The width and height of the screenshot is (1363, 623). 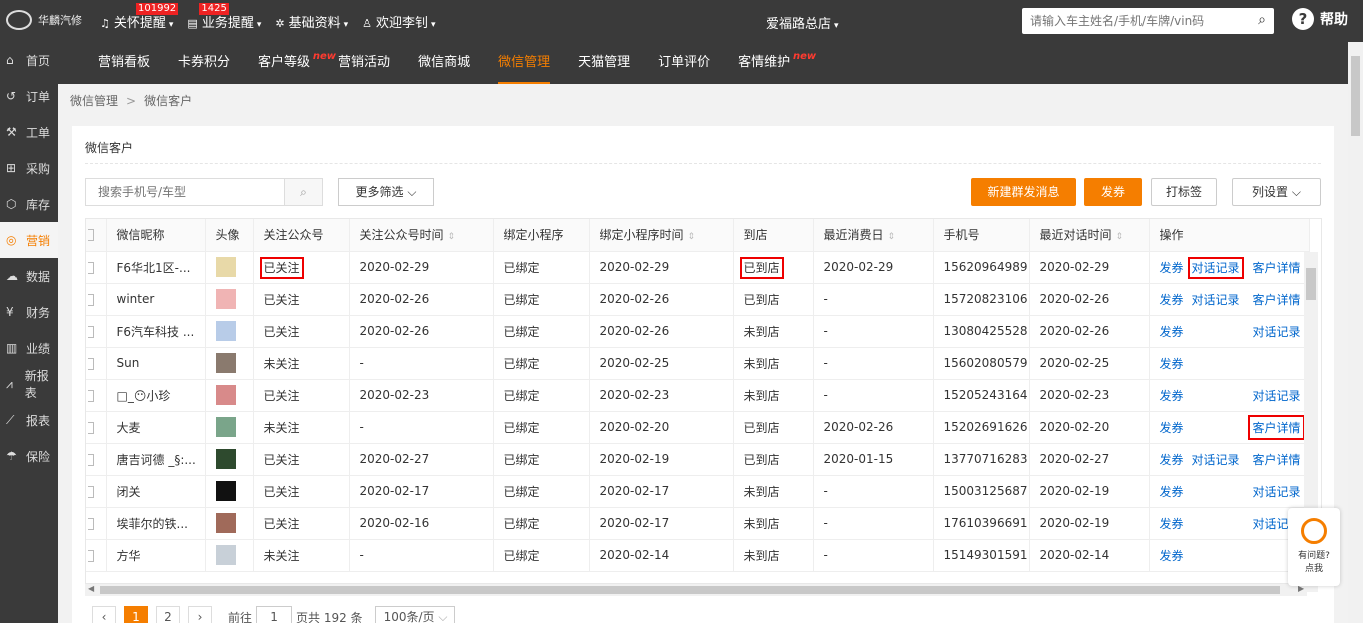 What do you see at coordinates (297, 63) in the screenshot?
I see `subnav-tab-2: 客户等级 new` at bounding box center [297, 63].